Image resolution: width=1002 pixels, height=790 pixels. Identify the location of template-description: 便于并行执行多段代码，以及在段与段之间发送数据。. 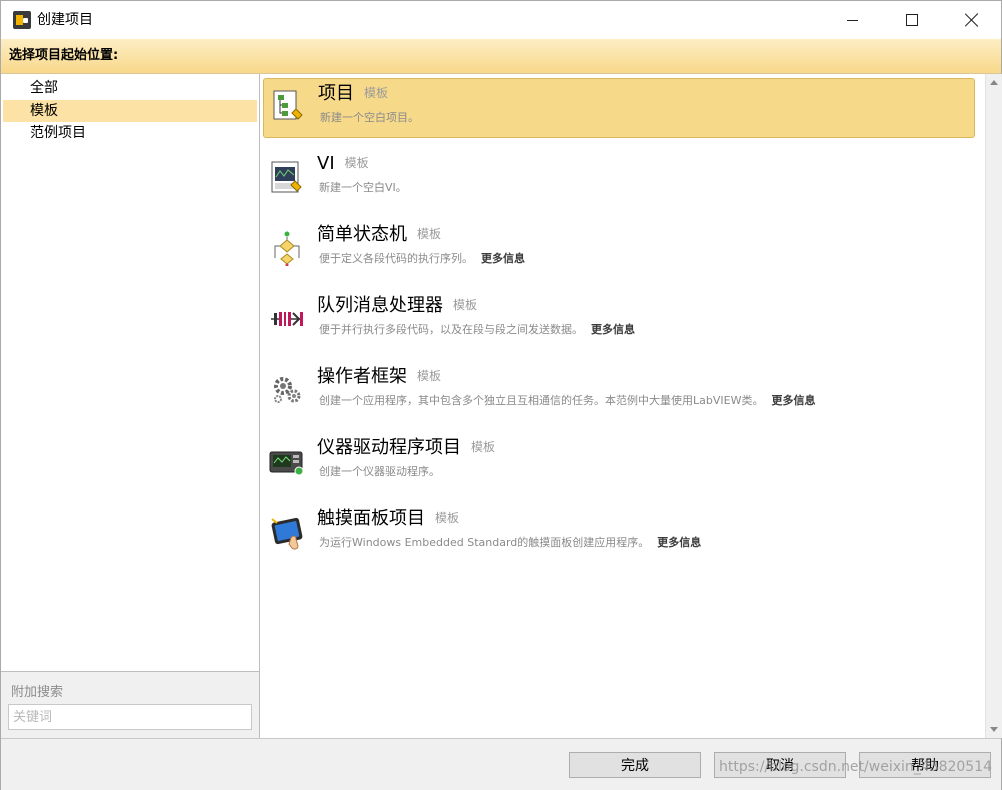
(451, 329).